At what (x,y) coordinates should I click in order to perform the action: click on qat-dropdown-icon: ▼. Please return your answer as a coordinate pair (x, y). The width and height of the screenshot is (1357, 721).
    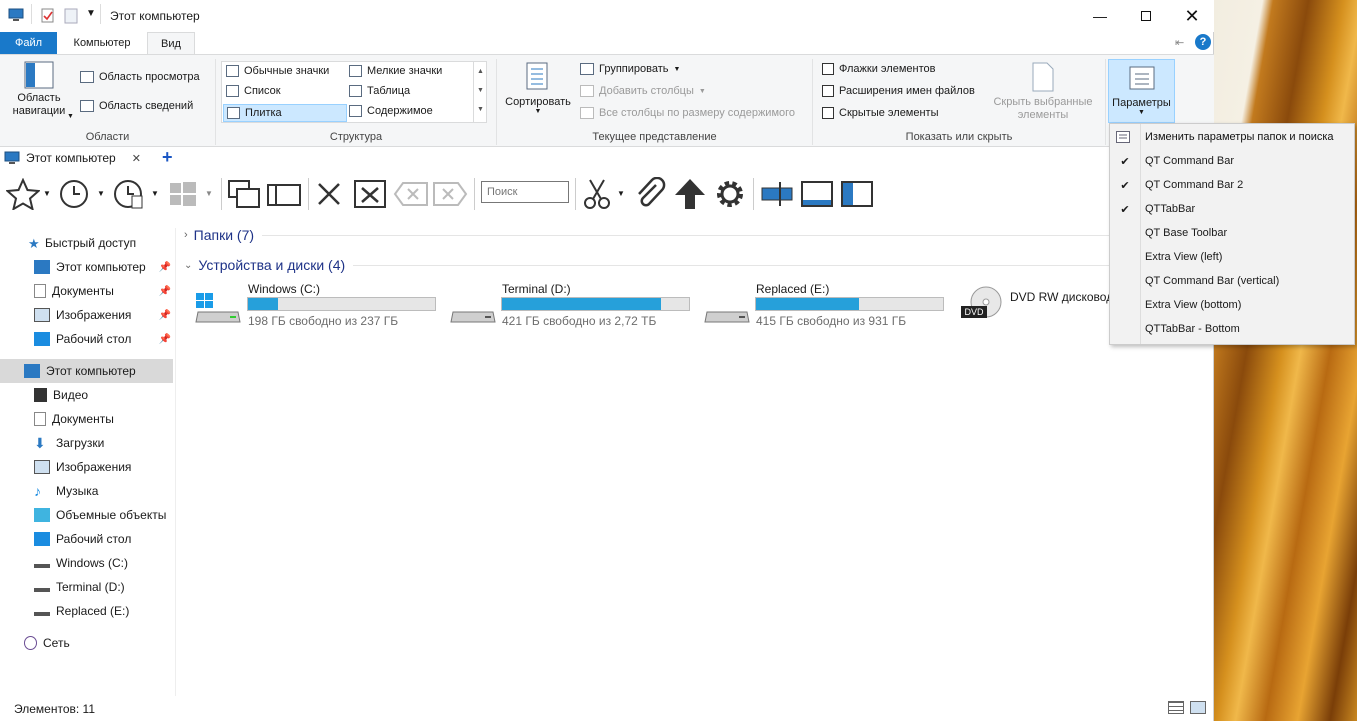
    Looking at the image, I should click on (91, 13).